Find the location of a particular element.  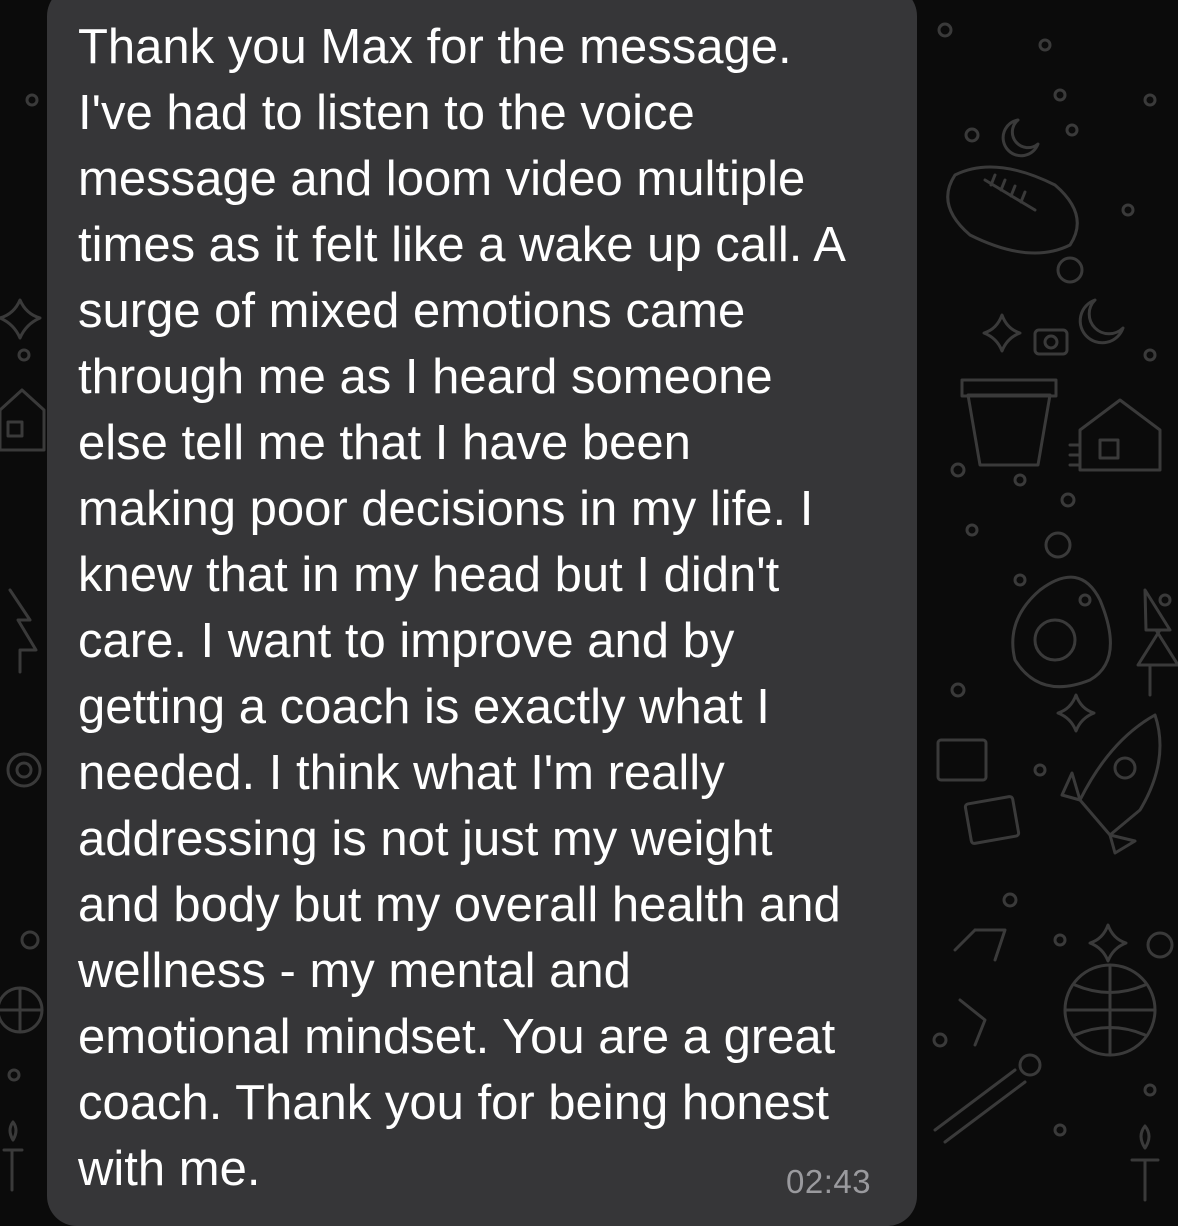

avocado-icon is located at coordinates (1061, 632).